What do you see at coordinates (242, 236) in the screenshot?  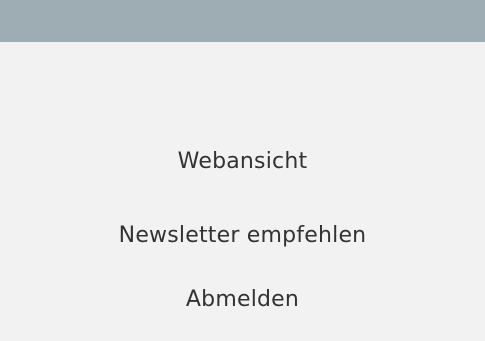 I see `recommend-newsletter-link: Newsletter empfehlen` at bounding box center [242, 236].